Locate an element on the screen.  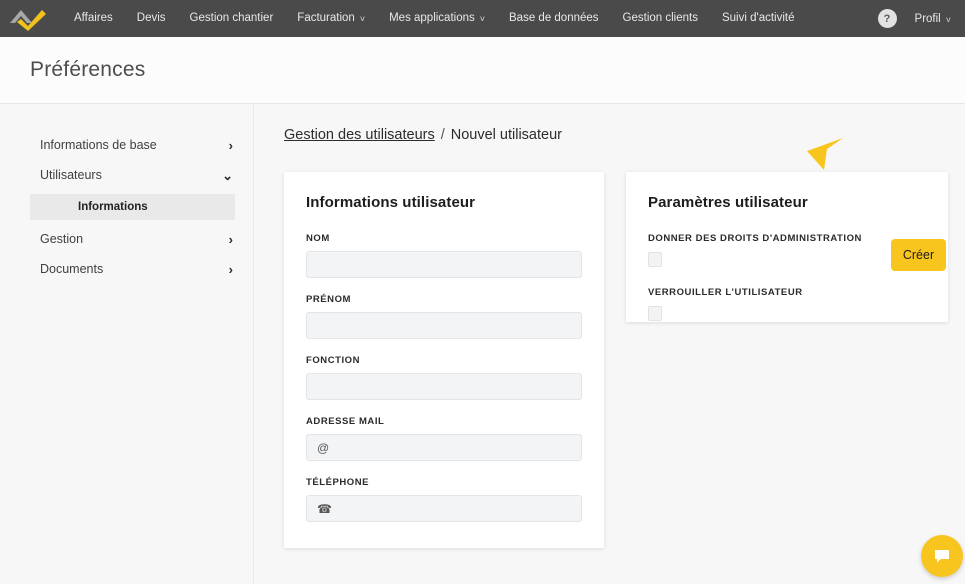
phone-field is located at coordinates (454, 508).